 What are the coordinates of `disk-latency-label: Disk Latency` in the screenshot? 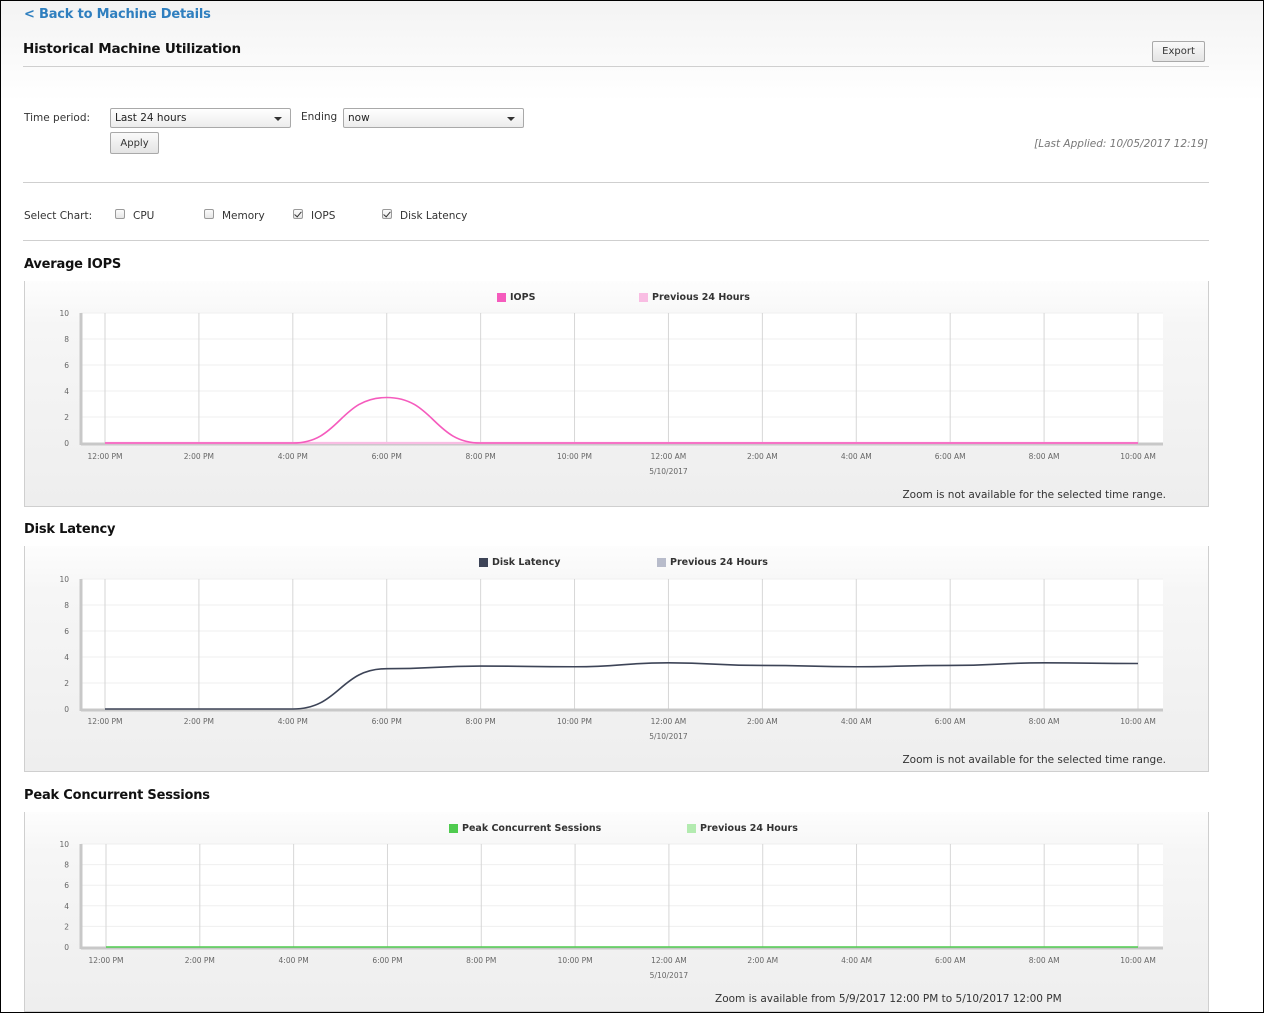 It's located at (433, 216).